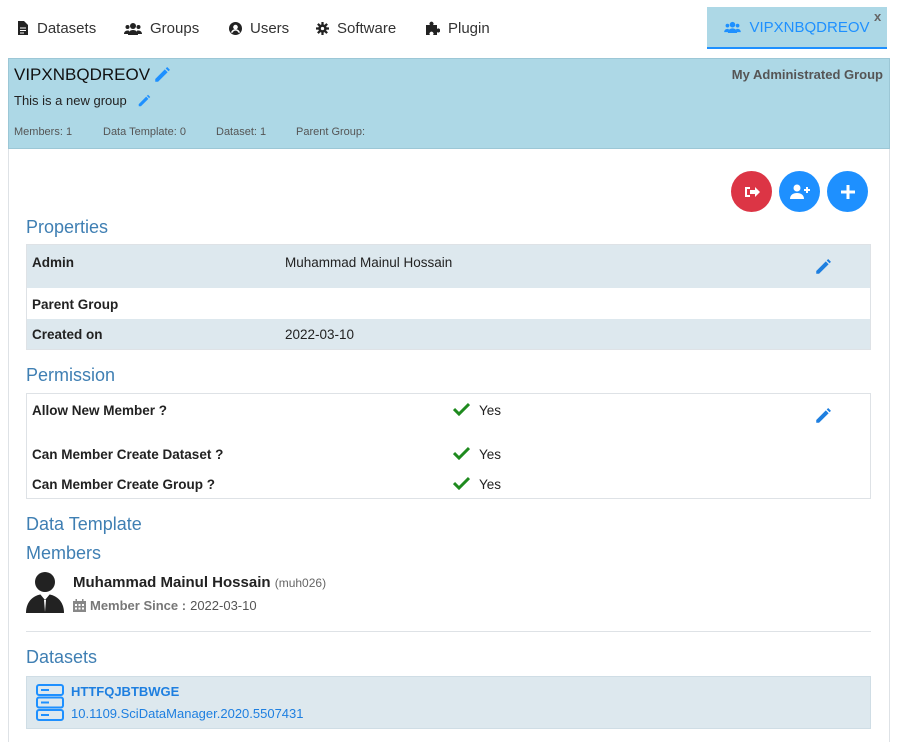 The width and height of the screenshot is (900, 742). I want to click on leave-group-button, so click(751, 191).